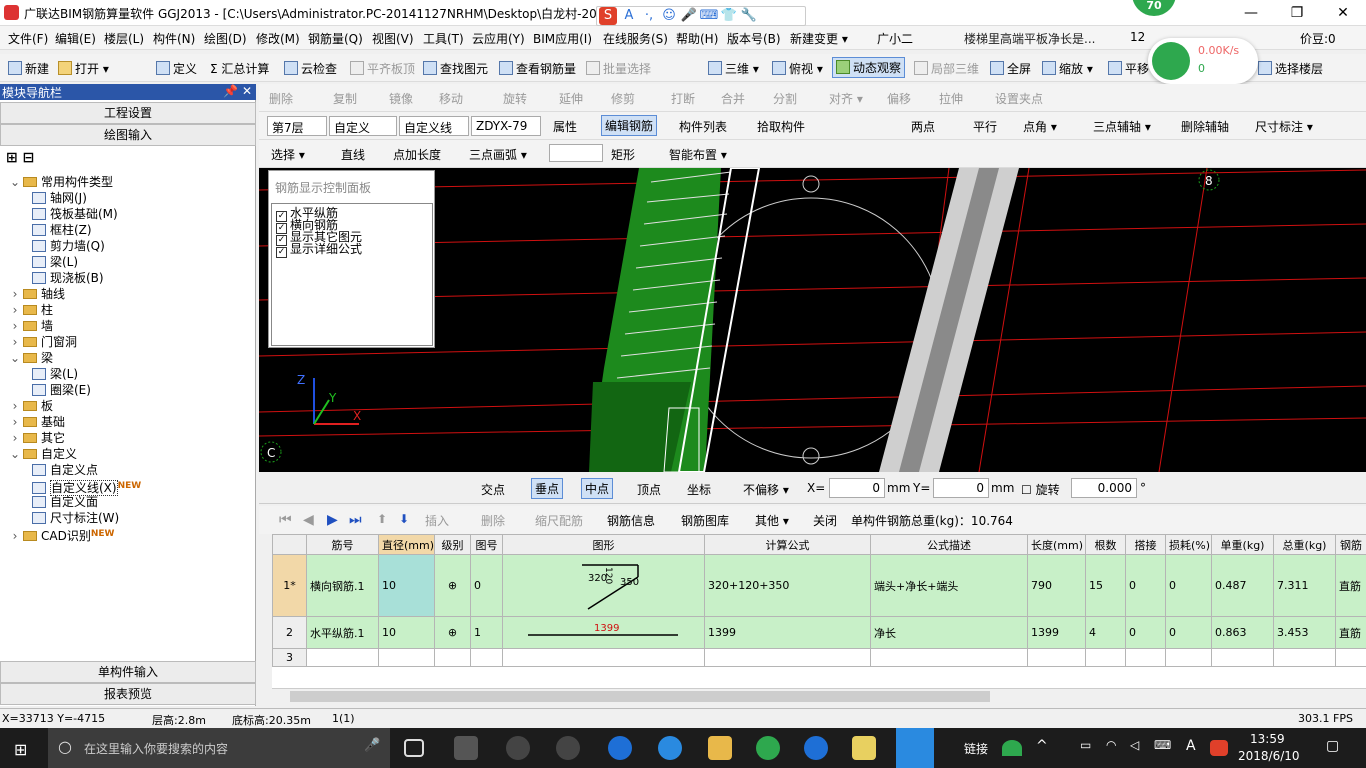 This screenshot has height=768, width=1366. What do you see at coordinates (1203, 61) in the screenshot?
I see `network-speed-widget: 0.00K/s 0` at bounding box center [1203, 61].